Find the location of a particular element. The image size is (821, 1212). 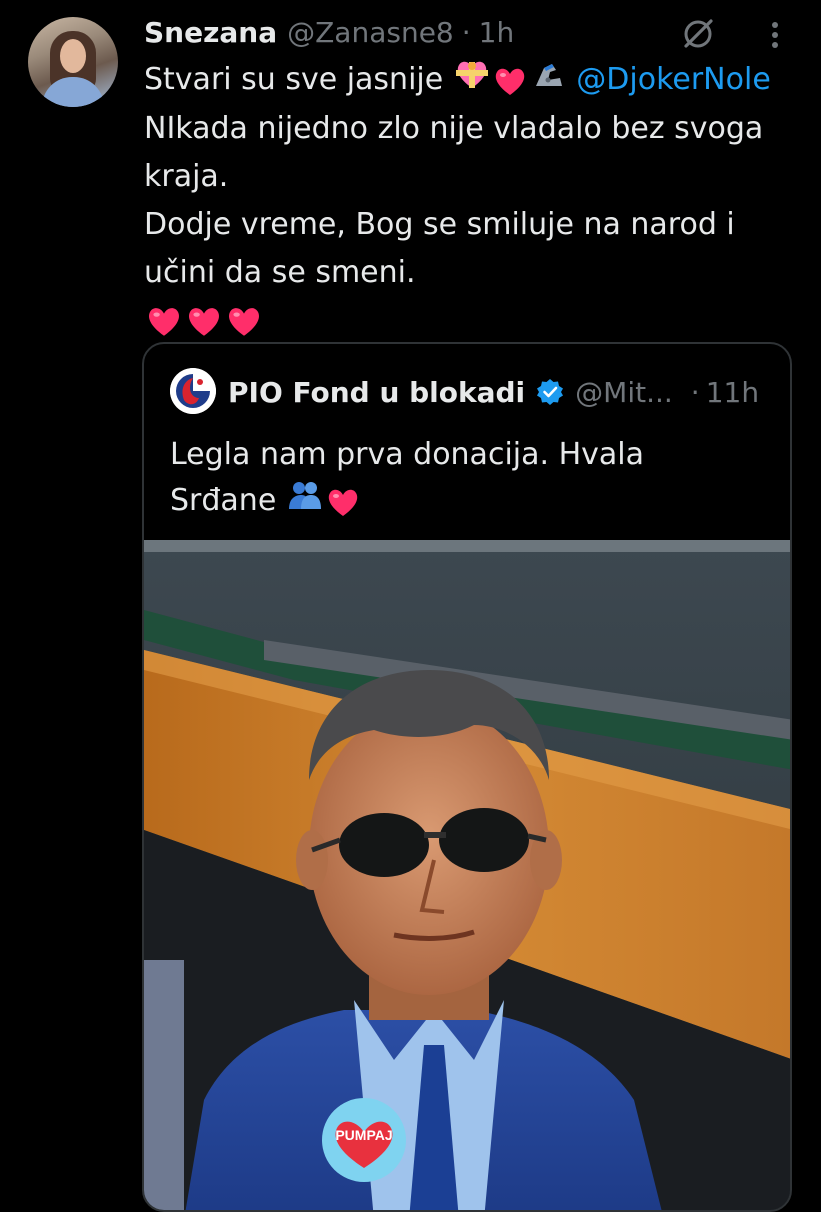

tweet-line-3: kraja. is located at coordinates (186, 176).